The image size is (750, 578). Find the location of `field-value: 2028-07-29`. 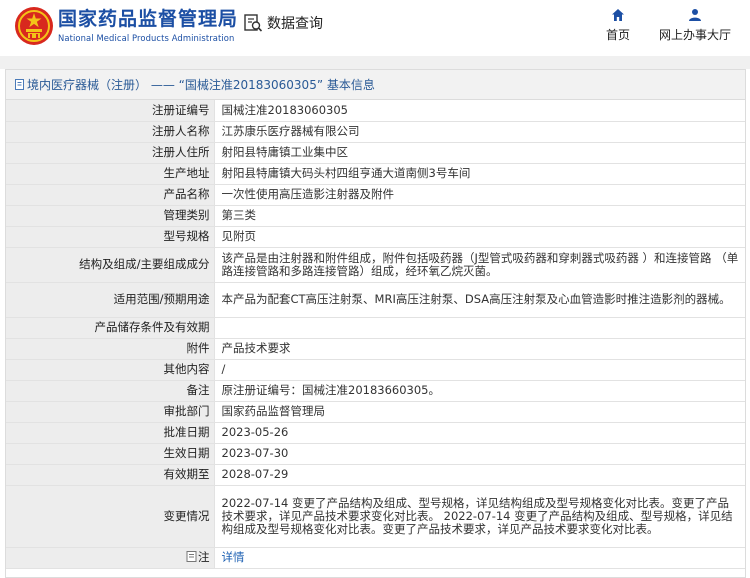

field-value: 2028-07-29 is located at coordinates (479, 475).